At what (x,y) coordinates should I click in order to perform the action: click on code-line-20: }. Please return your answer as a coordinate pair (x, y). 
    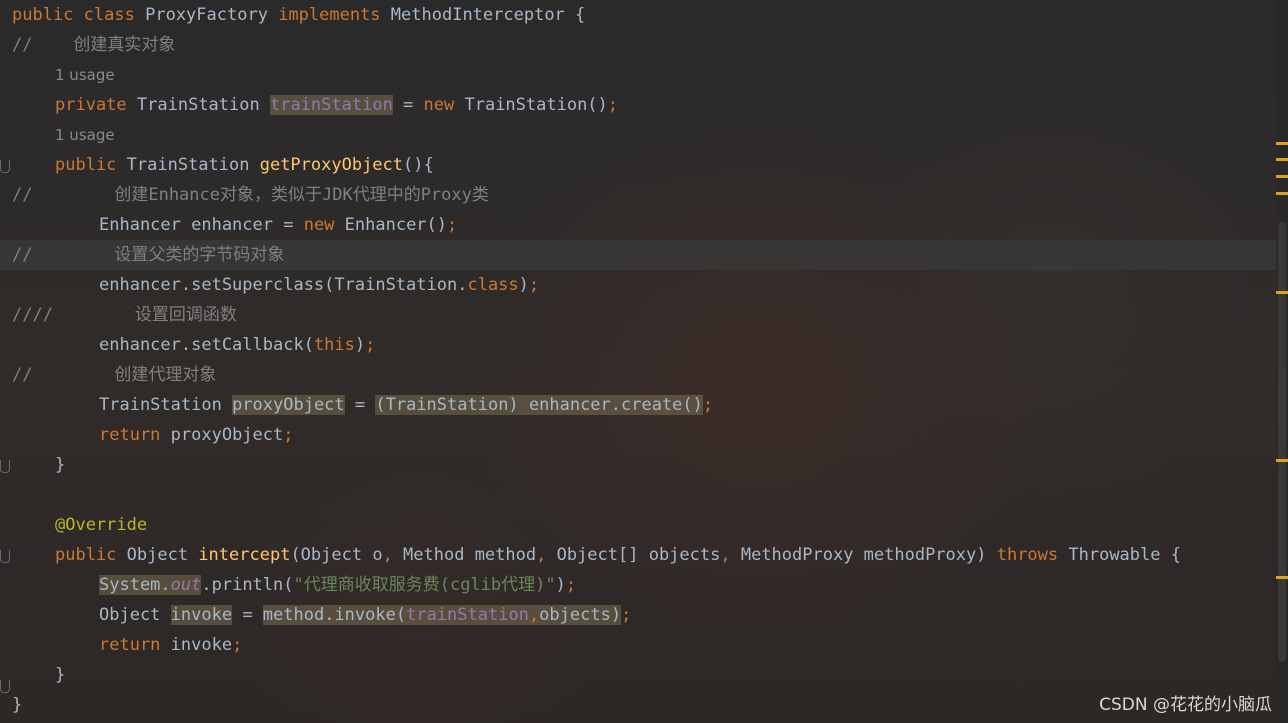
    Looking at the image, I should click on (60, 675).